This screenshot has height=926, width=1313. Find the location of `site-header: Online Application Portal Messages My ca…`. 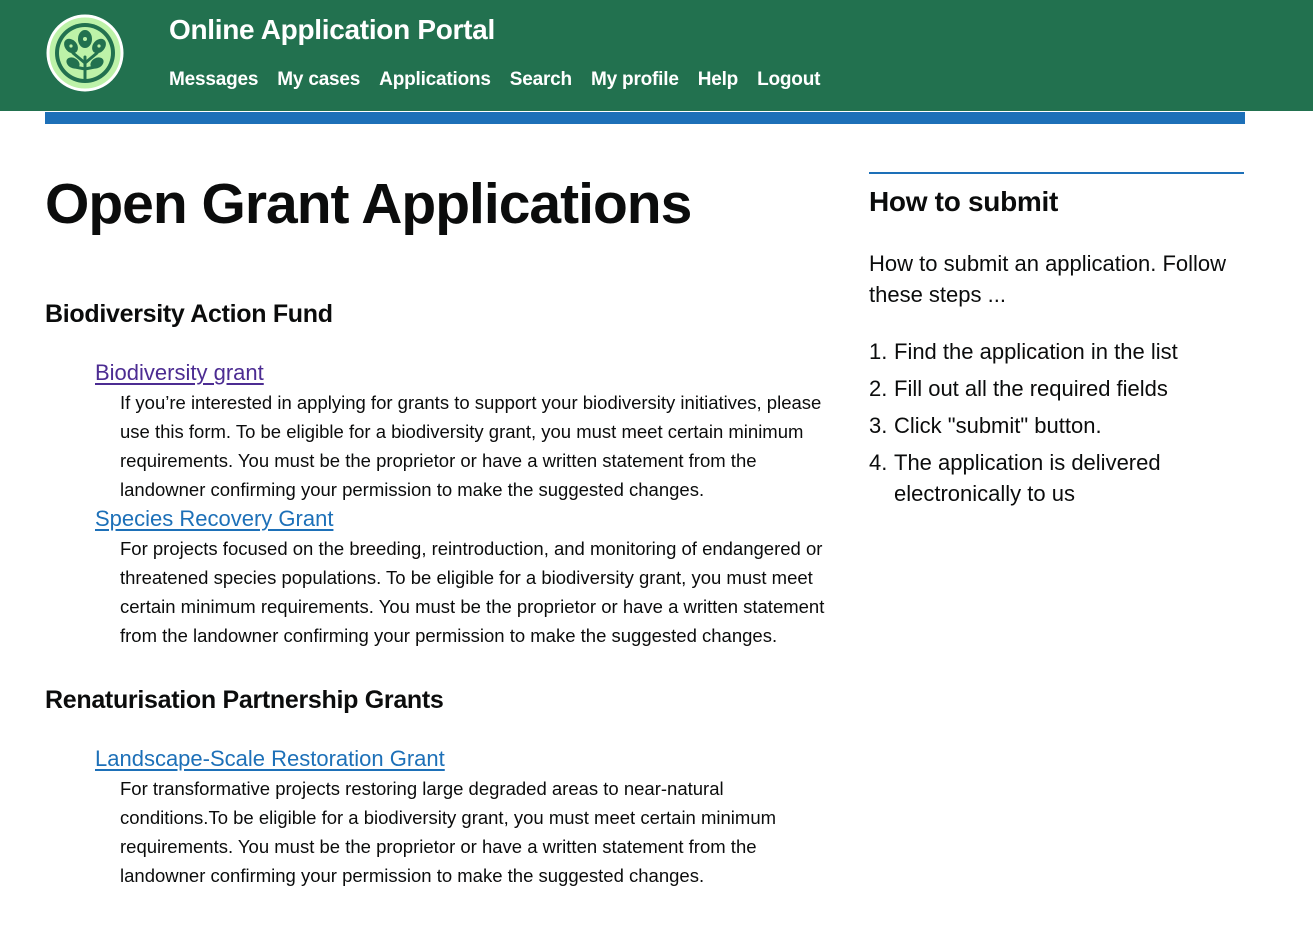

site-header: Online Application Portal Messages My ca… is located at coordinates (656, 55).